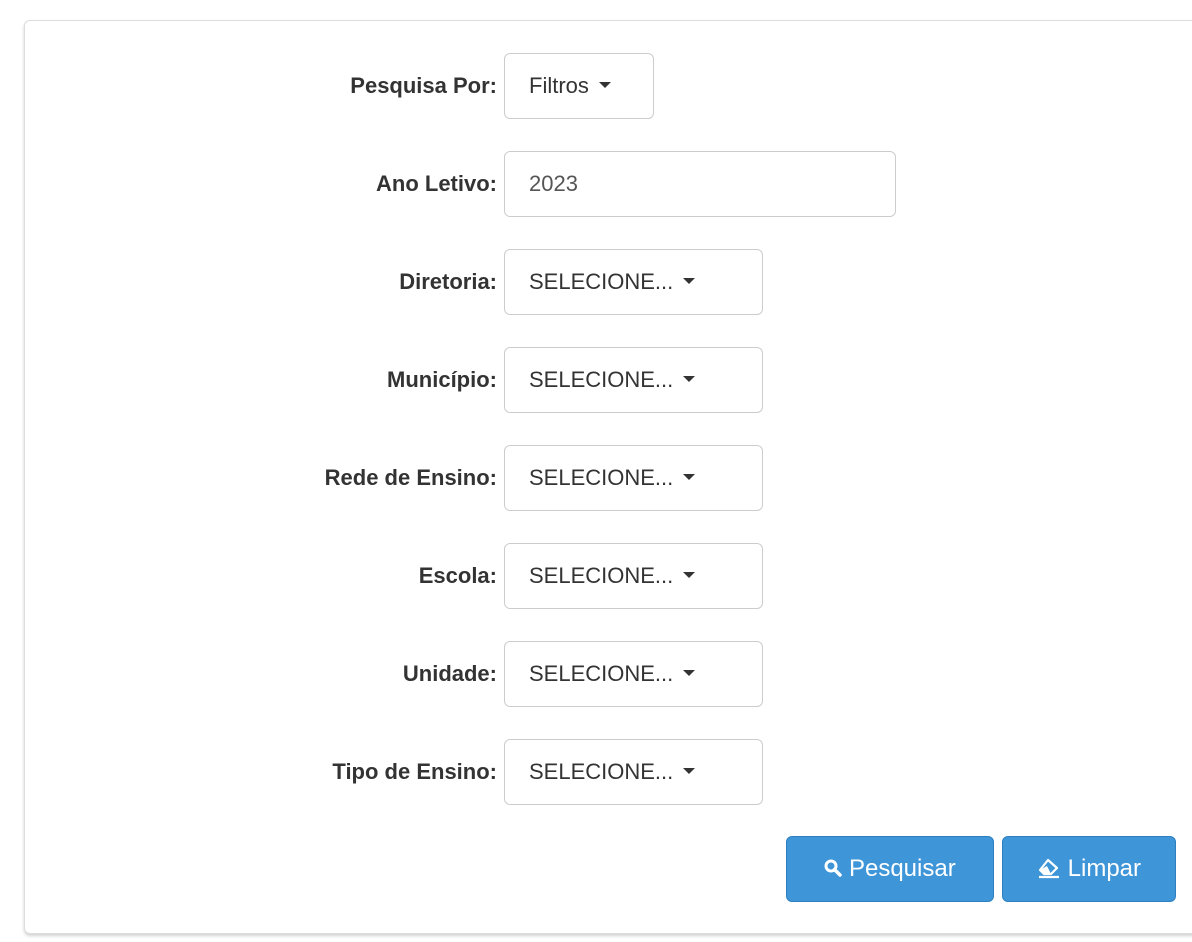 The height and width of the screenshot is (942, 1192). What do you see at coordinates (448, 281) in the screenshot?
I see `diretoria-label: Diretoria:` at bounding box center [448, 281].